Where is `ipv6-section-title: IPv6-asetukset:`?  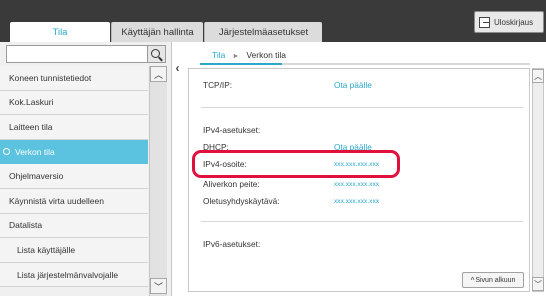
ipv6-section-title: IPv6-asetukset: is located at coordinates (232, 244).